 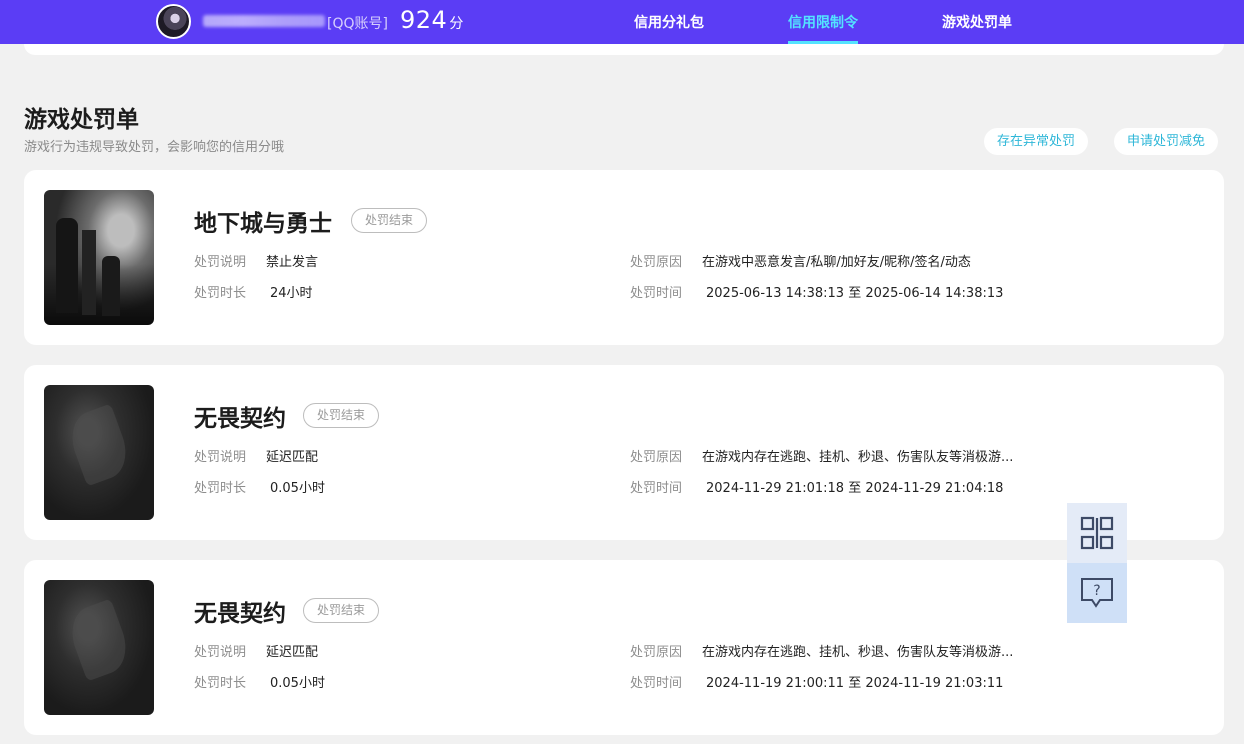 What do you see at coordinates (154, 147) in the screenshot?
I see `page-subtitle: 游戏行为违规导致处罚，会影响您的信用分哦` at bounding box center [154, 147].